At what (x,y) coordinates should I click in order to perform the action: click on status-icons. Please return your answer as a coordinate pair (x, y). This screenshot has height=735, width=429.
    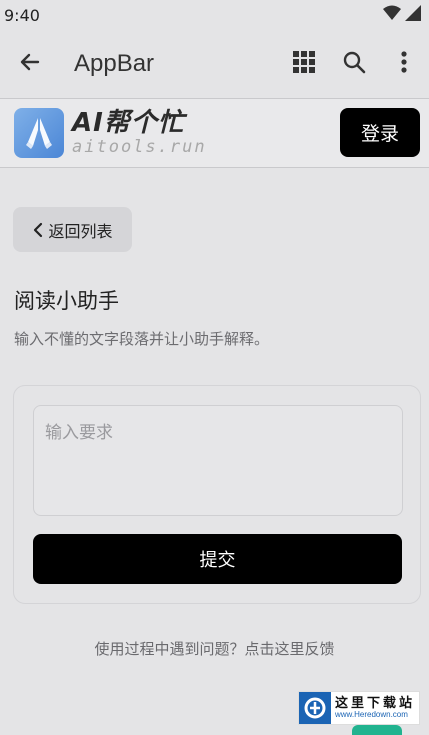
    Looking at the image, I should click on (402, 15).